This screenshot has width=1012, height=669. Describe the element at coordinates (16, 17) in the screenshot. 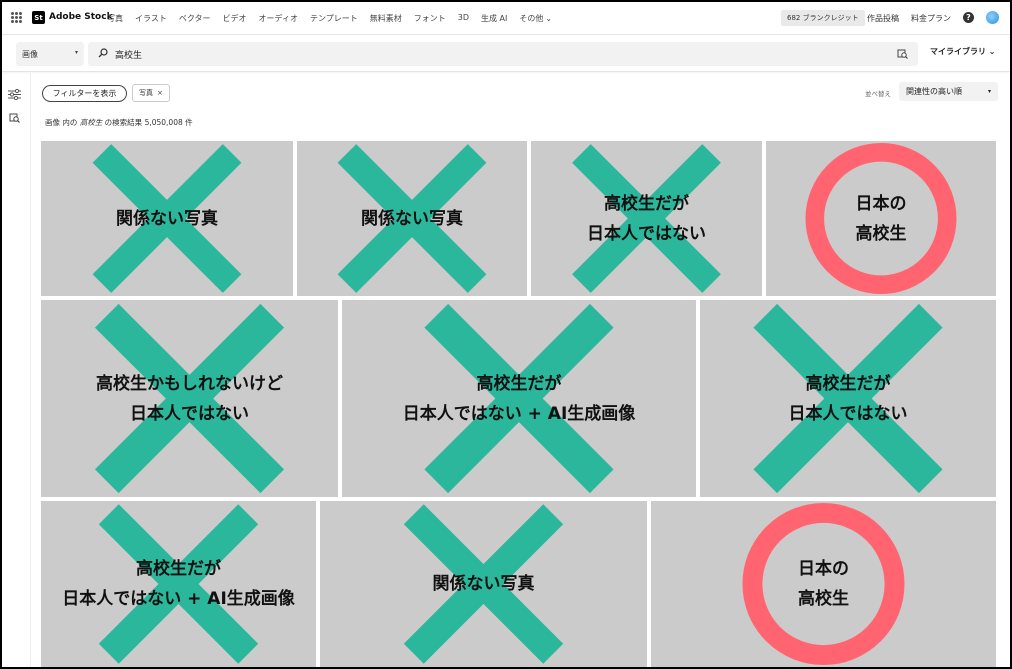

I see `app-switcher-icon` at that location.